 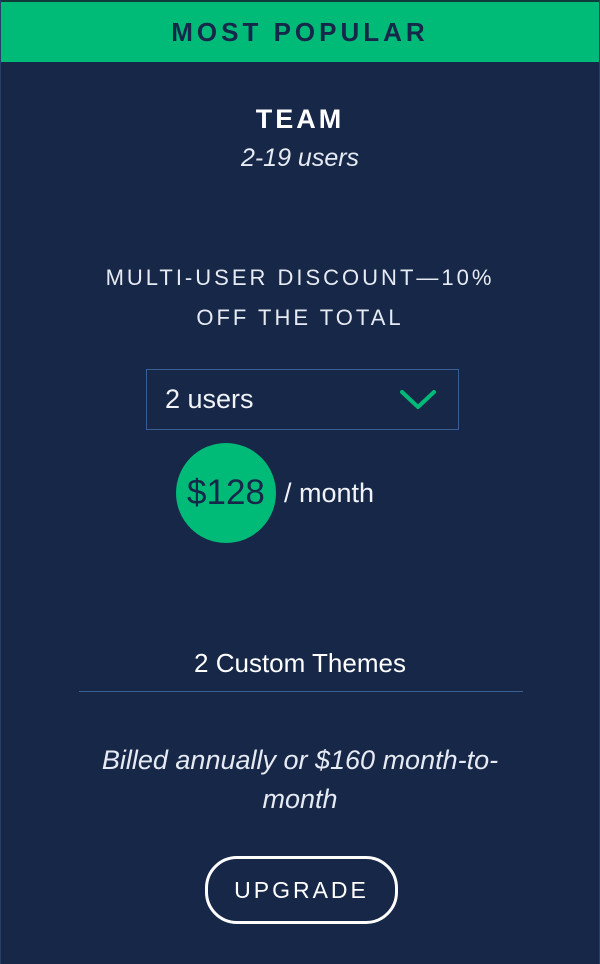 What do you see at coordinates (418, 399) in the screenshot?
I see `chevron-down-icon` at bounding box center [418, 399].